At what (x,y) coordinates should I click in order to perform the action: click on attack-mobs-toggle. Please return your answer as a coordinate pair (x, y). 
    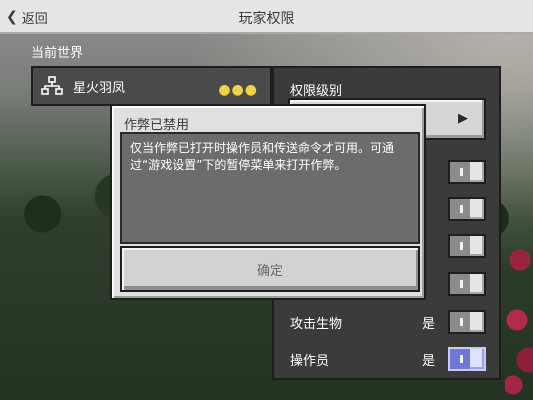
    Looking at the image, I should click on (467, 322).